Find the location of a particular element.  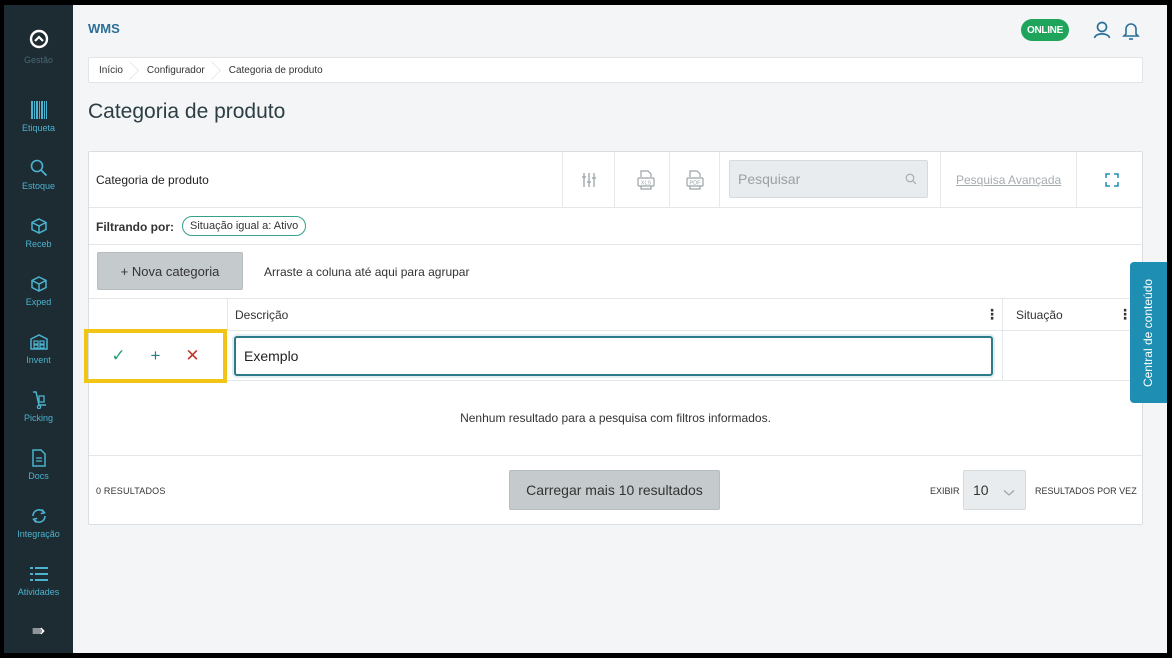

column-settings-icon is located at coordinates (589, 180).